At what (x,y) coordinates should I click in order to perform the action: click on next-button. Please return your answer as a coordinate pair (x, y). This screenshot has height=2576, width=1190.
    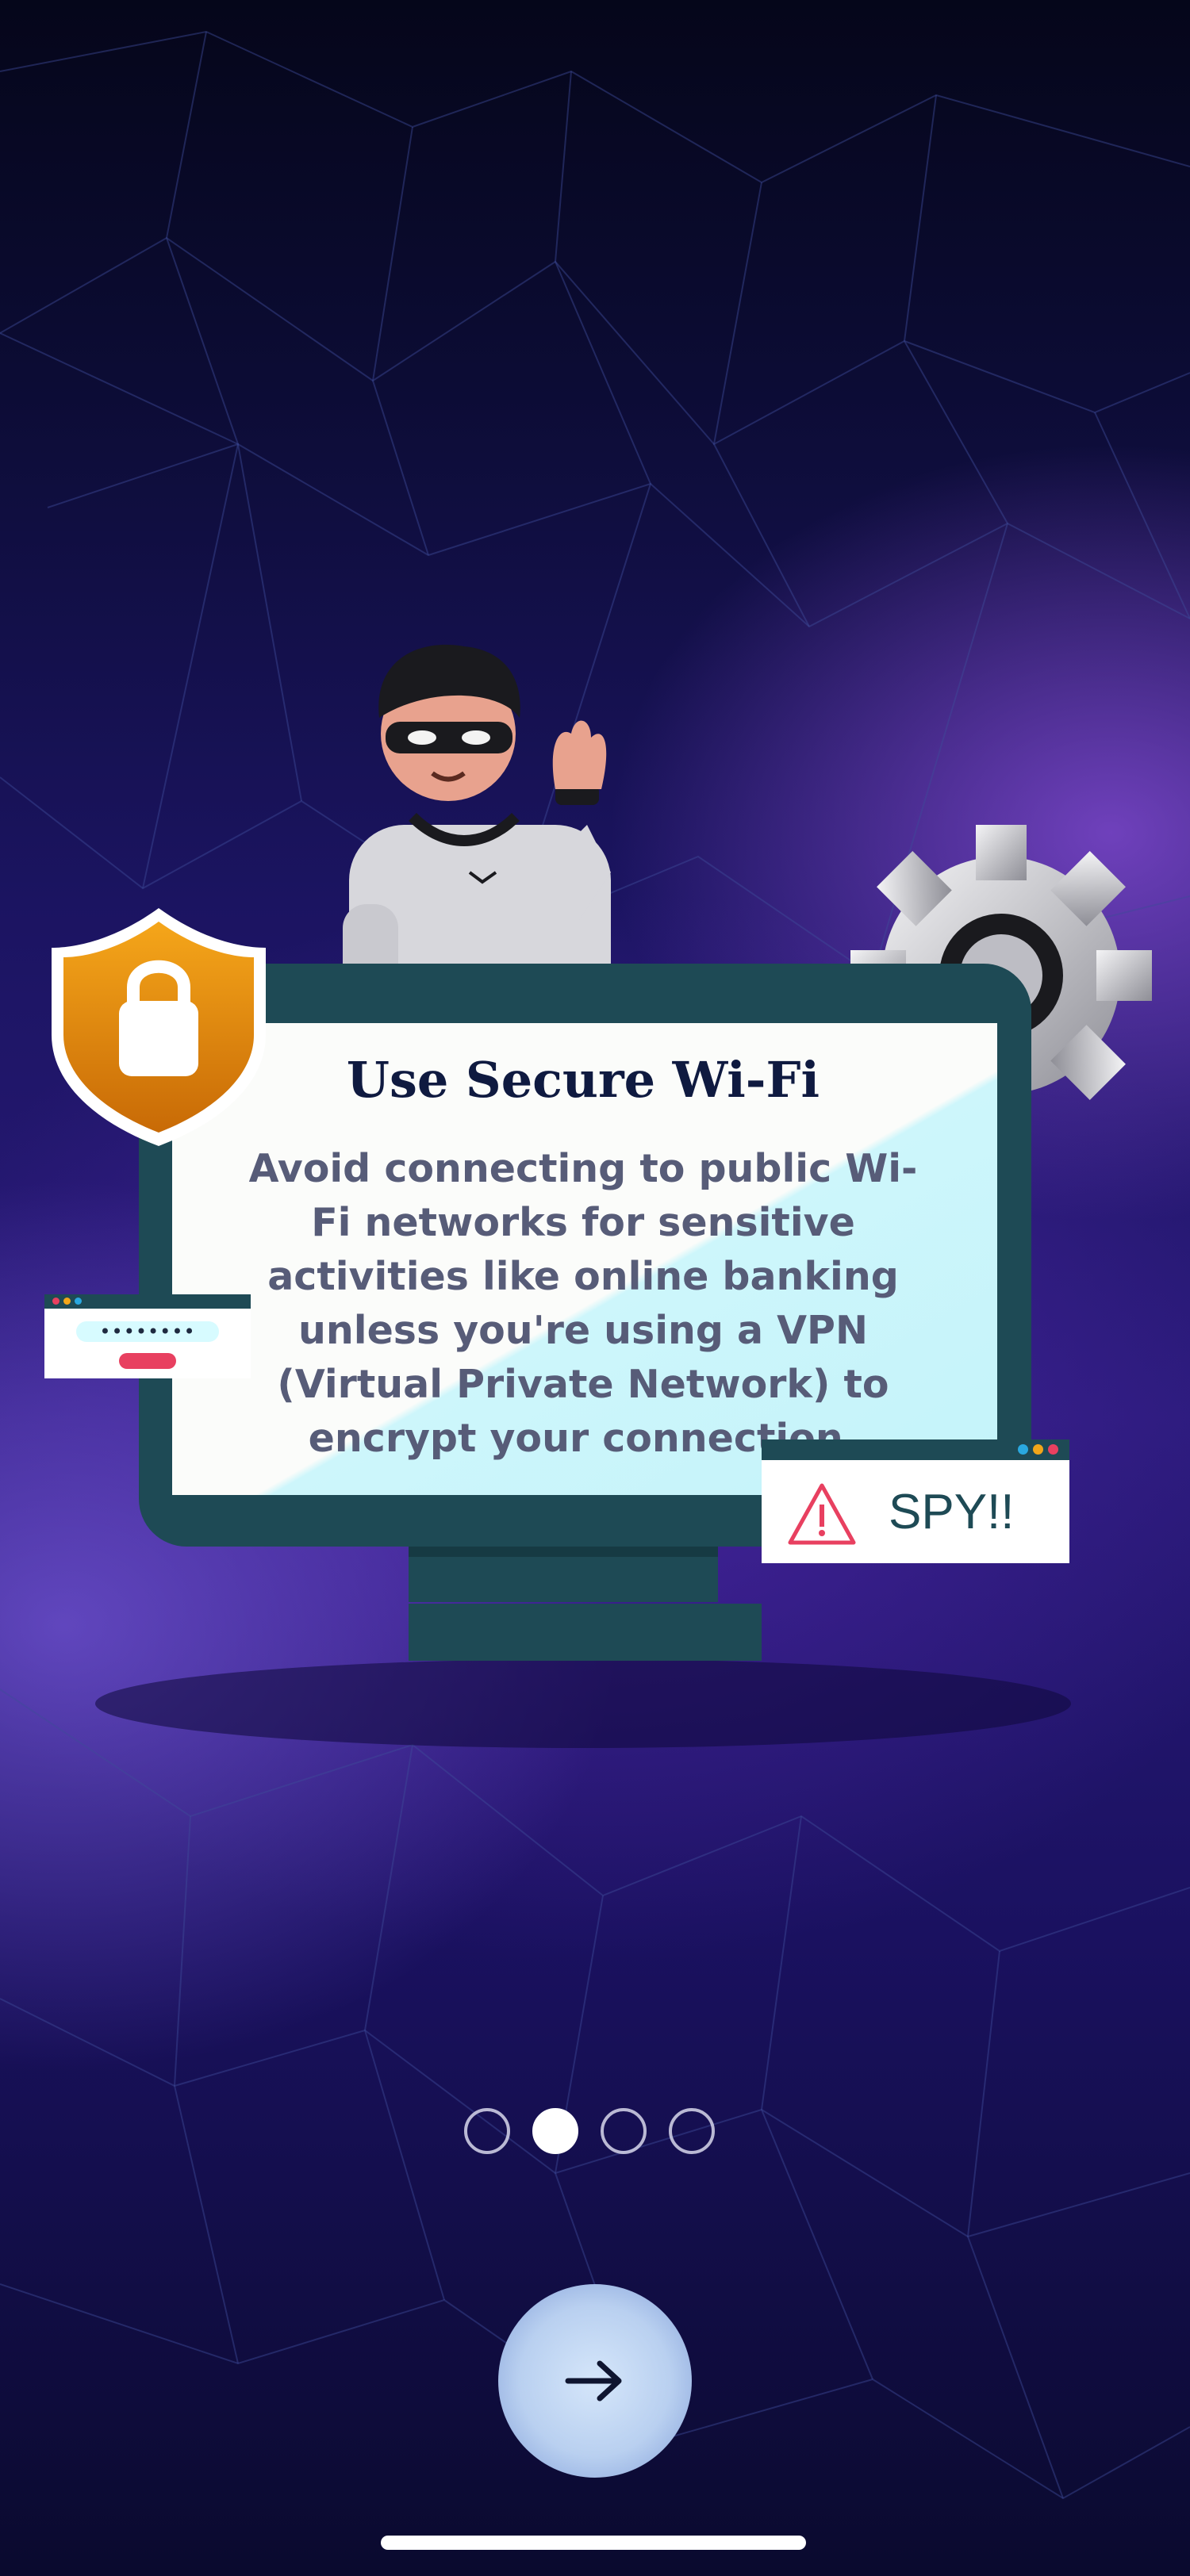
    Looking at the image, I should click on (595, 2381).